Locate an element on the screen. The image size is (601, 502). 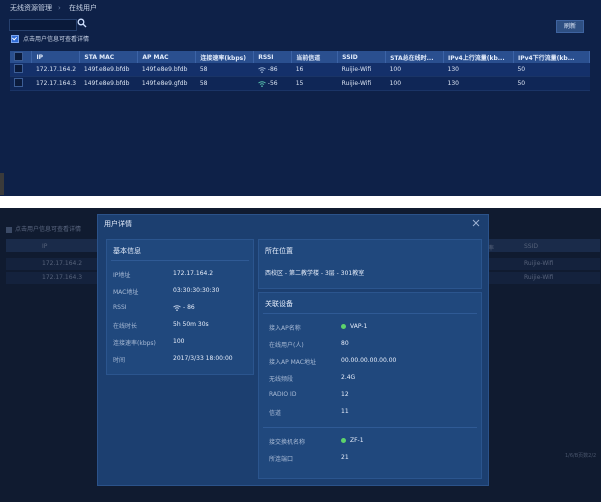
bg-row1-ssid: Ruijie-Wifi is located at coordinates (539, 263).